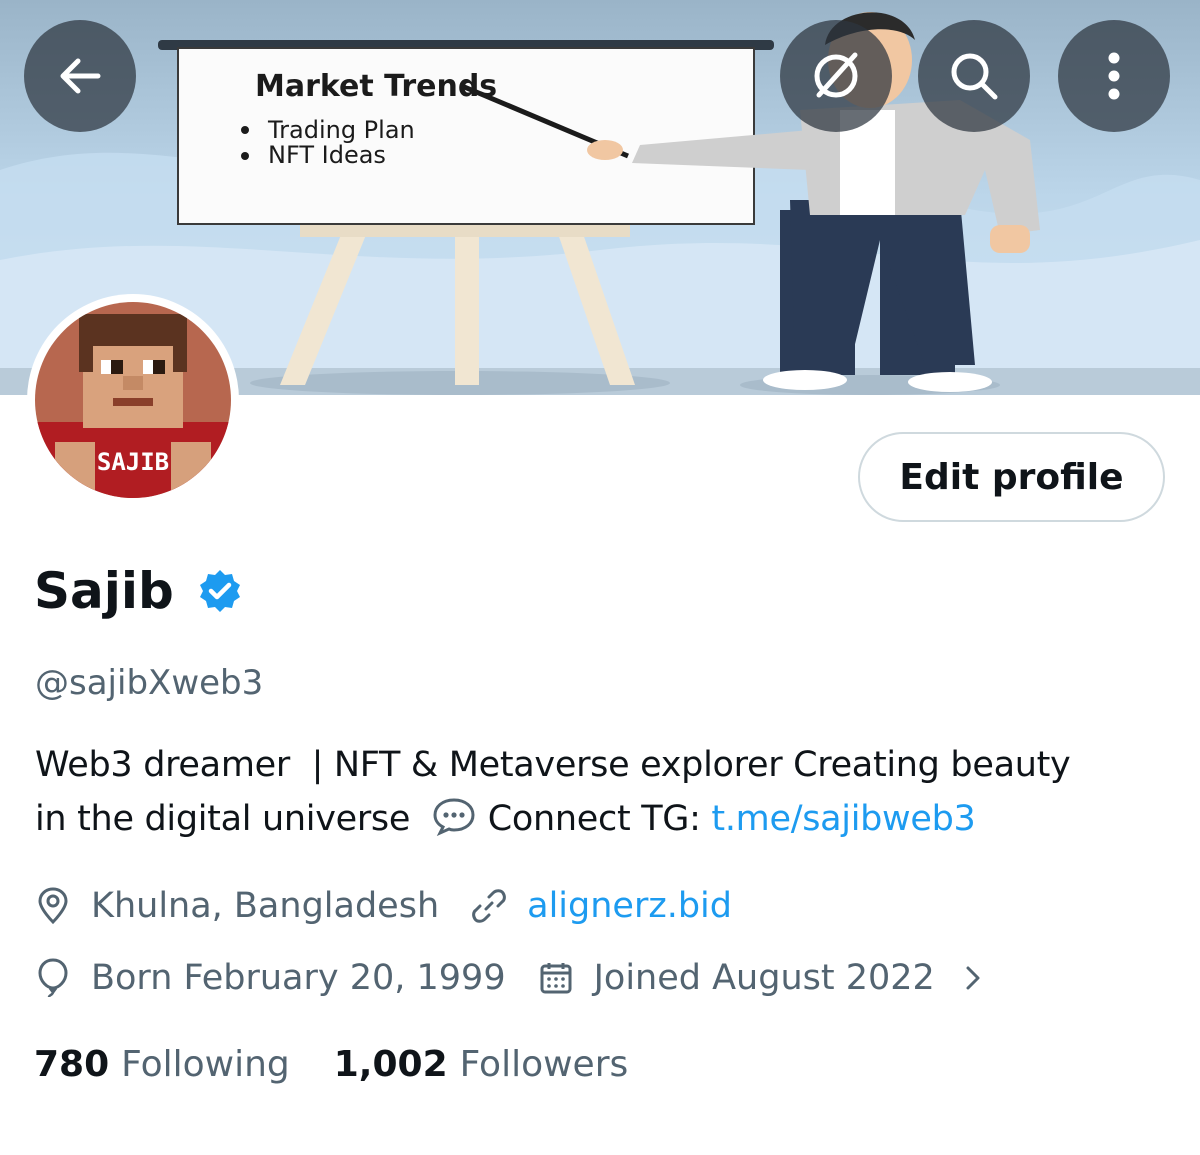 Image resolution: width=1200 pixels, height=1155 pixels. I want to click on edit-profile-button: Edit profile, so click(1011, 477).